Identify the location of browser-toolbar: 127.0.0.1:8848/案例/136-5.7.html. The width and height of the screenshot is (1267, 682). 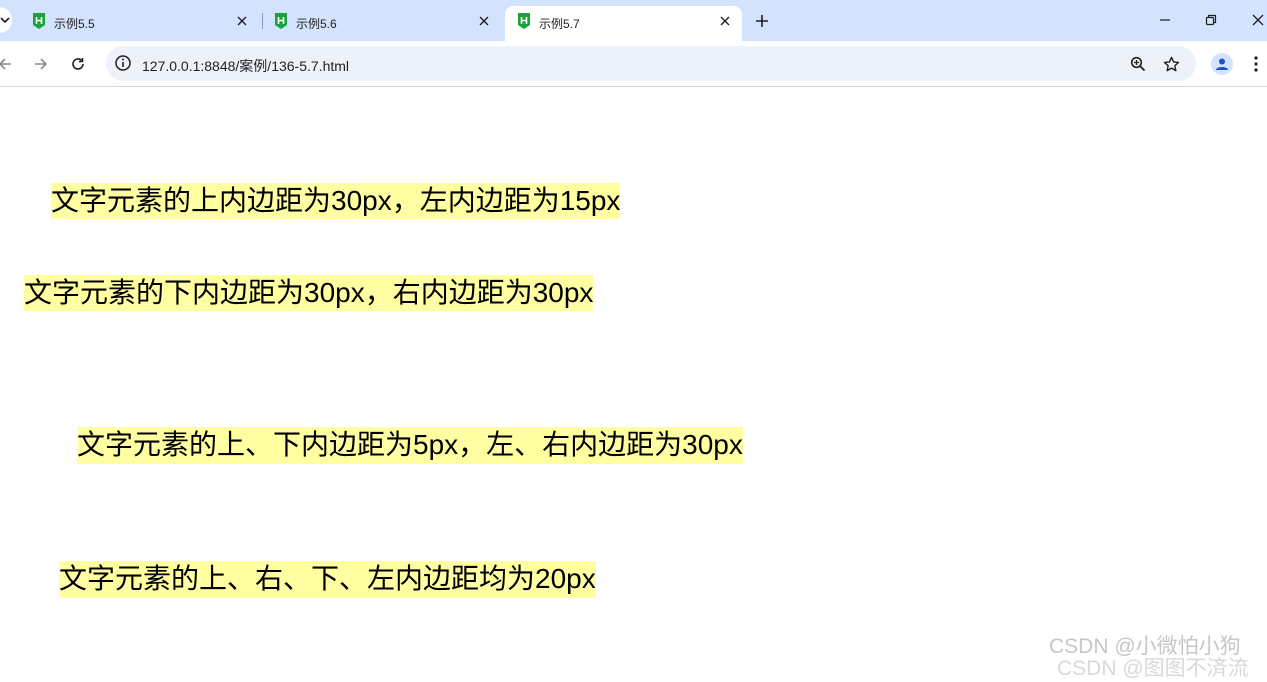
(633, 64).